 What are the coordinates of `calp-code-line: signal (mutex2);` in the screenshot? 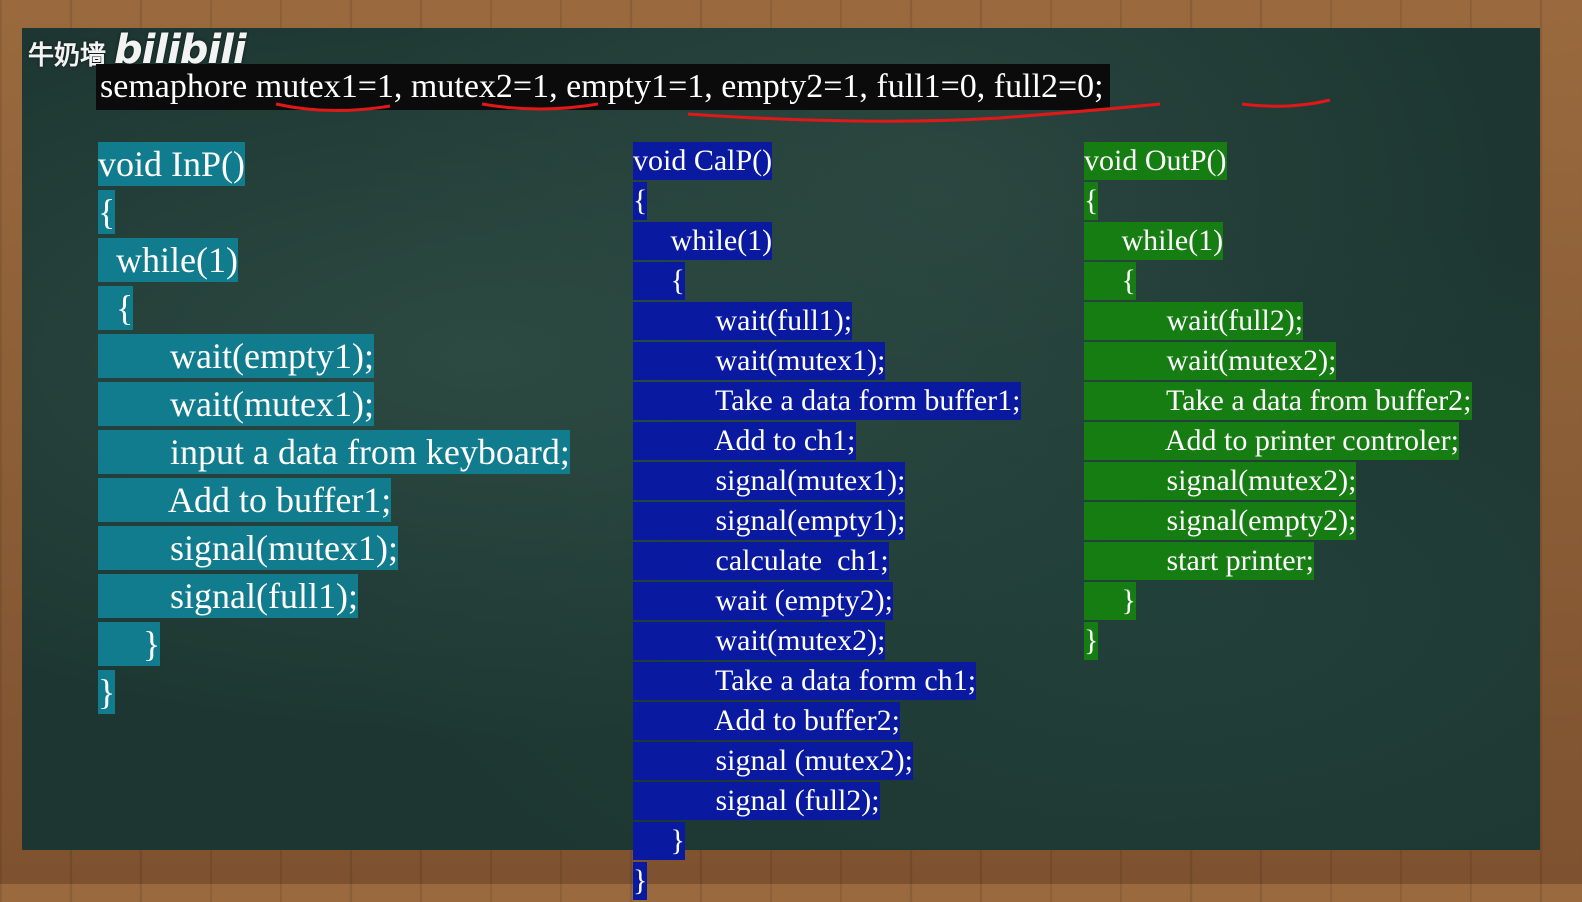 It's located at (827, 762).